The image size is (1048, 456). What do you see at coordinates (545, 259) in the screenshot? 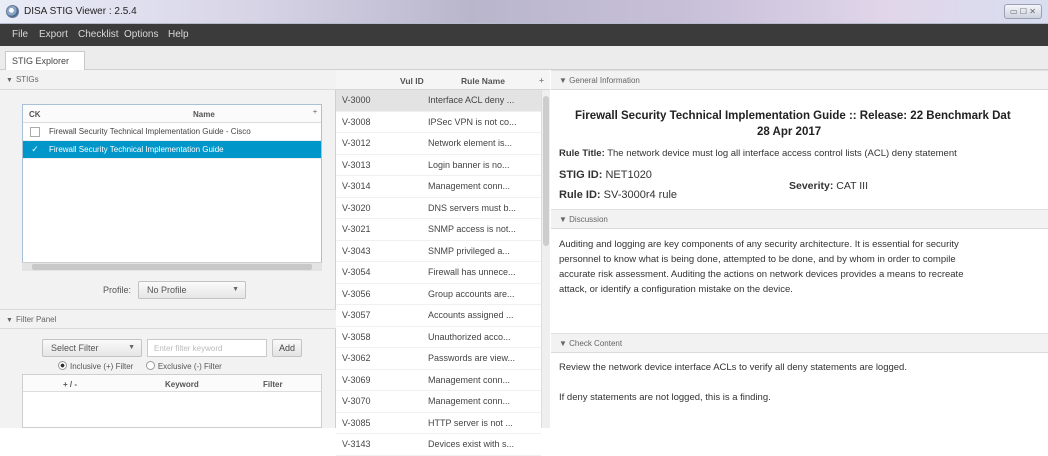
I see `rules-scrollbar` at bounding box center [545, 259].